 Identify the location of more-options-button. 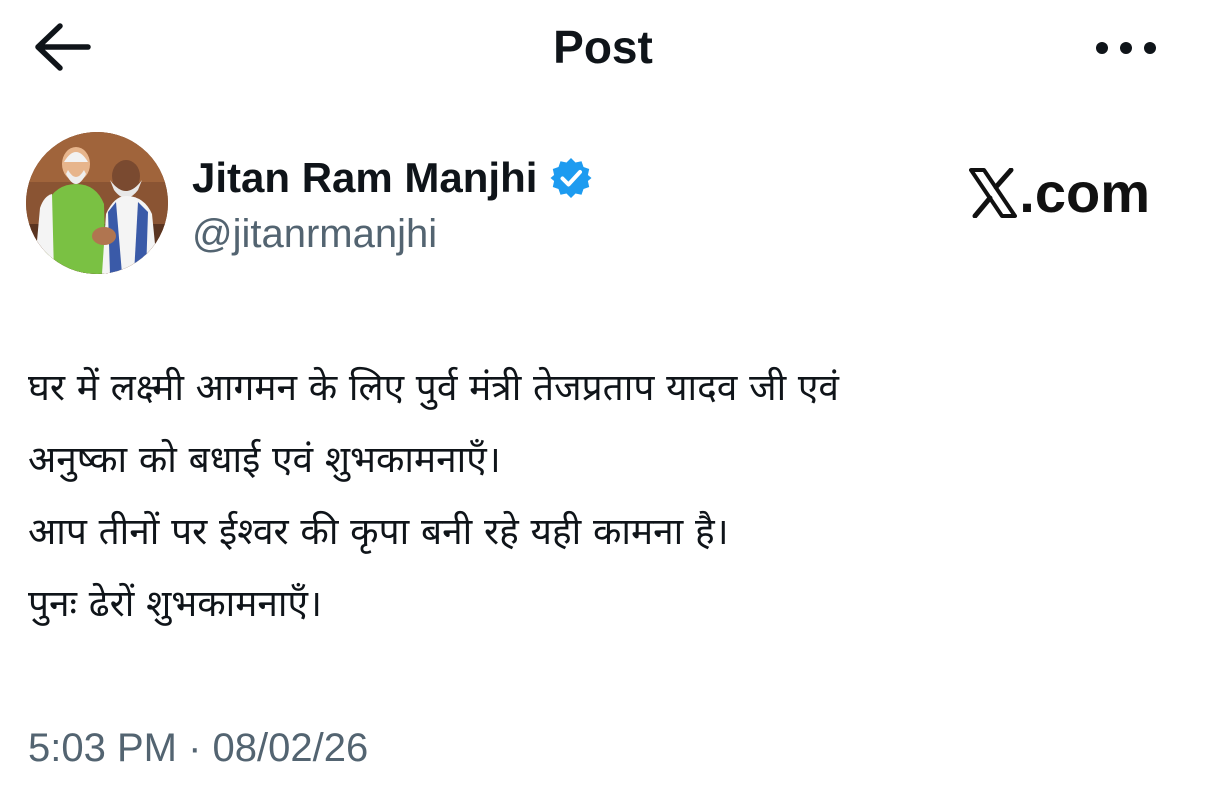
(1126, 48).